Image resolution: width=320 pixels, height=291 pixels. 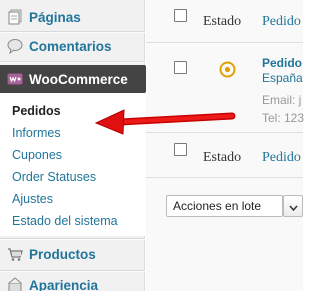 I want to click on annotation-arrow-icon, so click(x=165, y=122).